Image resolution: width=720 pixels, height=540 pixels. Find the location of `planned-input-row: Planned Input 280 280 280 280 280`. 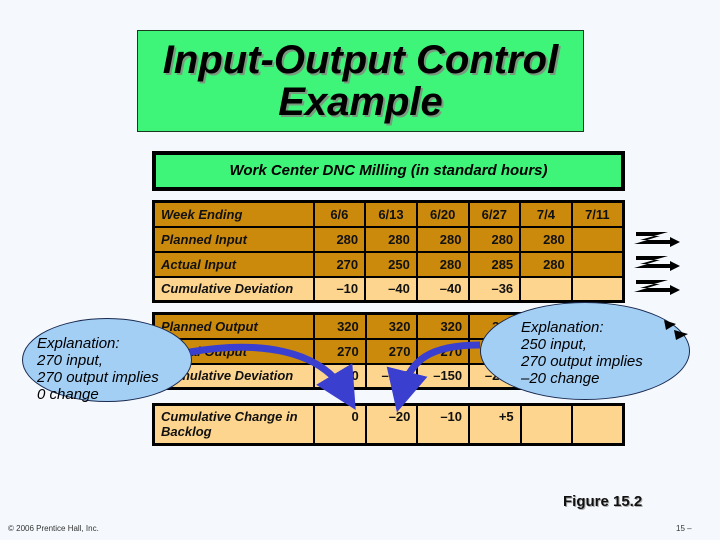

planned-input-row: Planned Input 280 280 280 280 280 is located at coordinates (388, 239).